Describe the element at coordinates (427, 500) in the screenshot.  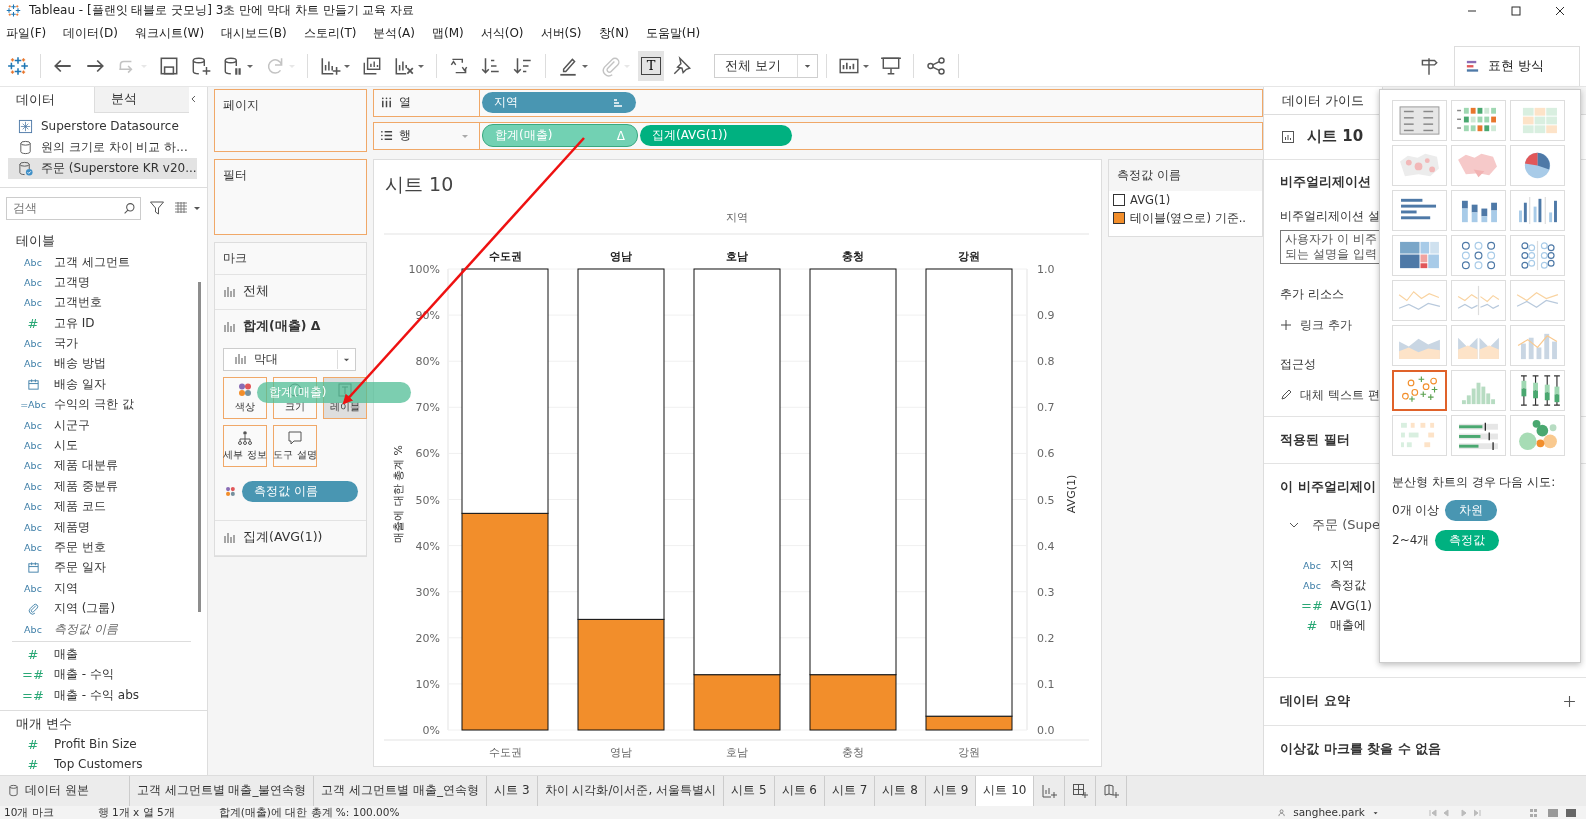
I see `axis-tick-label: 50%` at that location.